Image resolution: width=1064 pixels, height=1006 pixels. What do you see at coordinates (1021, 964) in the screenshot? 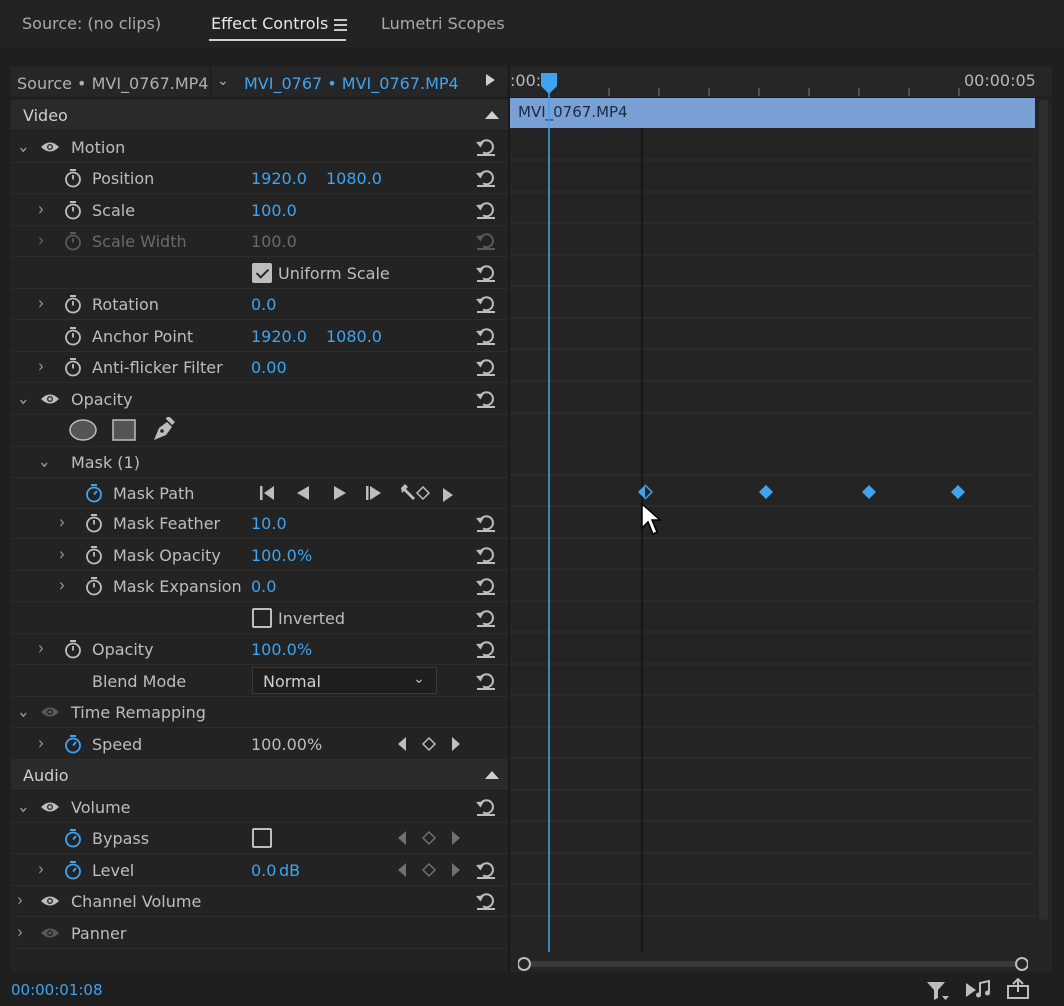
I see `zoom-handle-right` at bounding box center [1021, 964].